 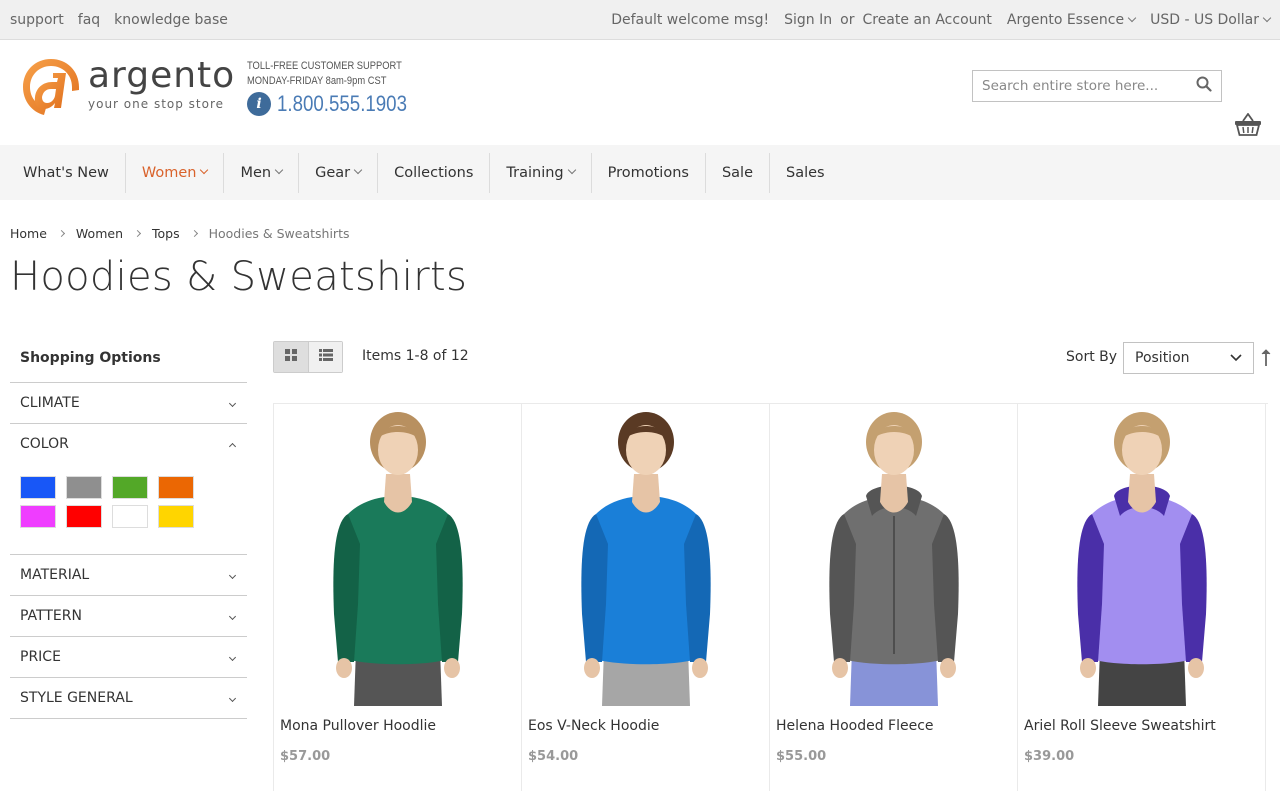 I want to click on product-name: Helena Hooded Fleece, so click(x=855, y=726).